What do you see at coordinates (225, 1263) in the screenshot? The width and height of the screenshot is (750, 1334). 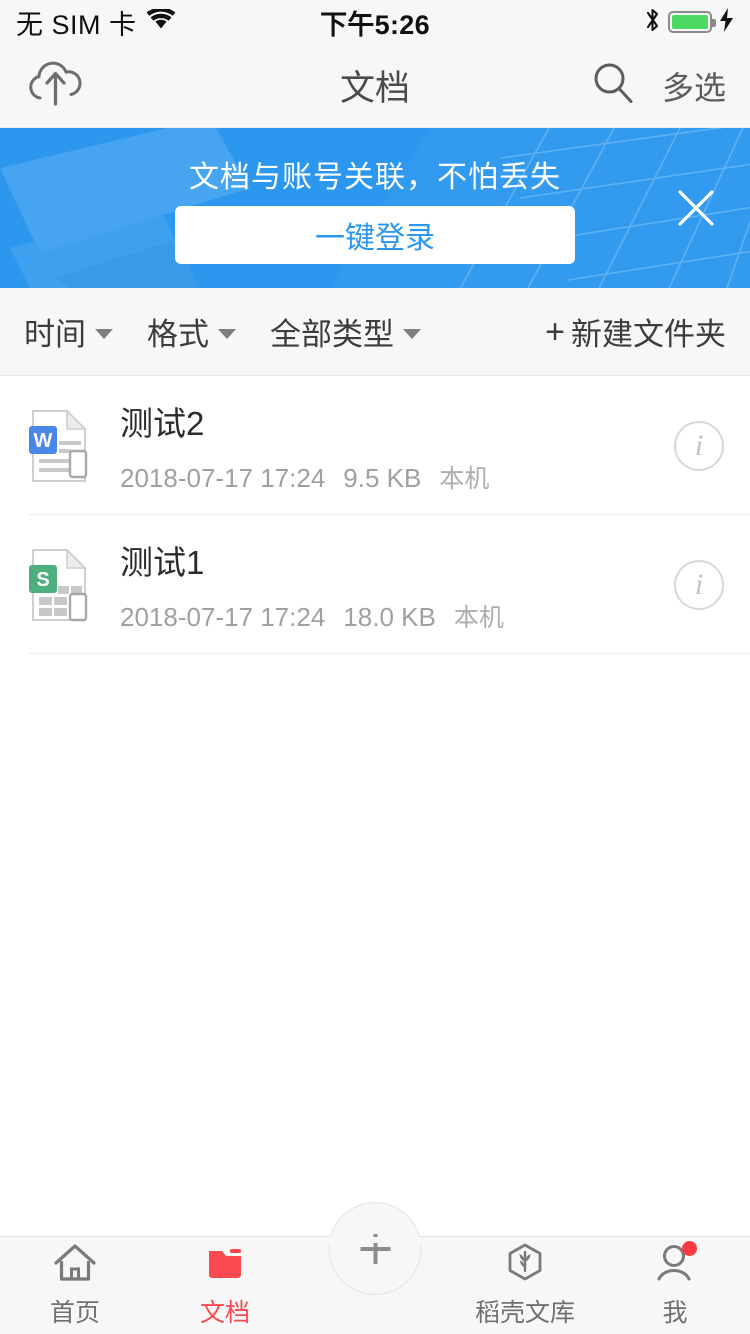 I see `folder-icon` at bounding box center [225, 1263].